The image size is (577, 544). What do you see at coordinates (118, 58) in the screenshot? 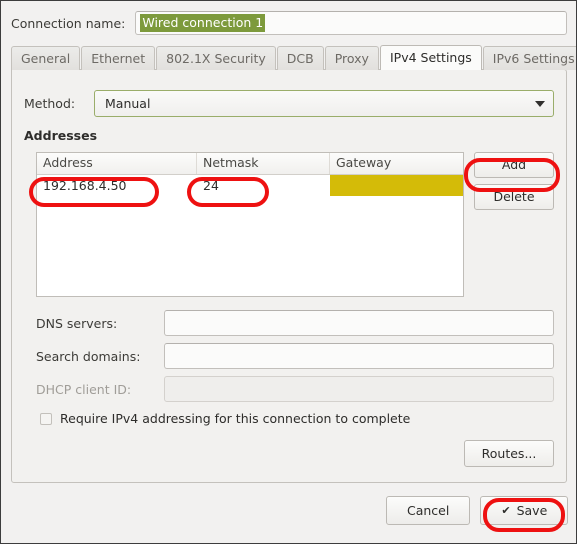
I see `tab-ethernet: Ethernet` at bounding box center [118, 58].